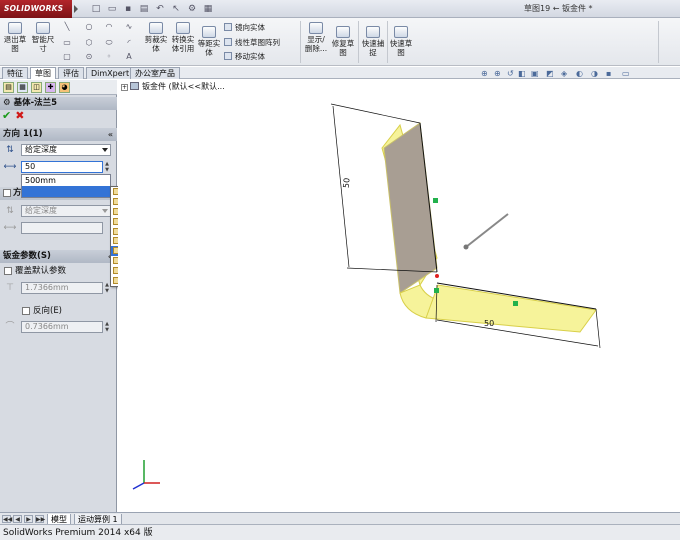  I want to click on end-condition-value: 给定深度, so click(41, 149).